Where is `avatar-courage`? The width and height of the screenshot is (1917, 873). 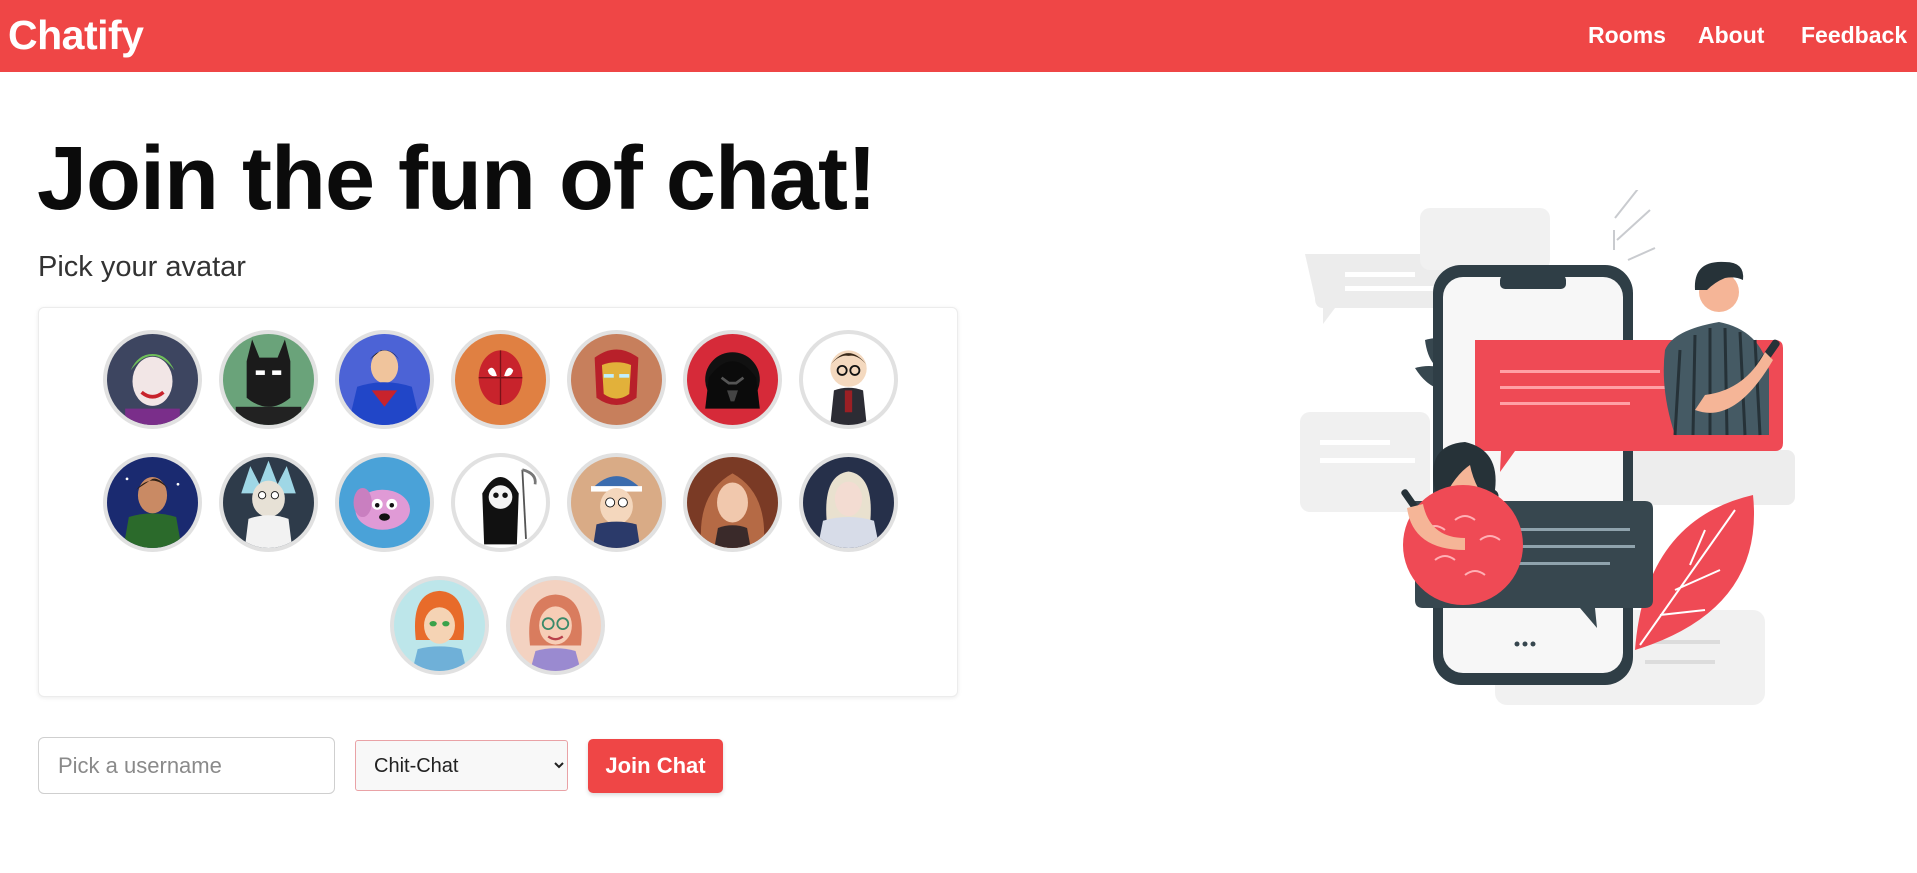 avatar-courage is located at coordinates (384, 502).